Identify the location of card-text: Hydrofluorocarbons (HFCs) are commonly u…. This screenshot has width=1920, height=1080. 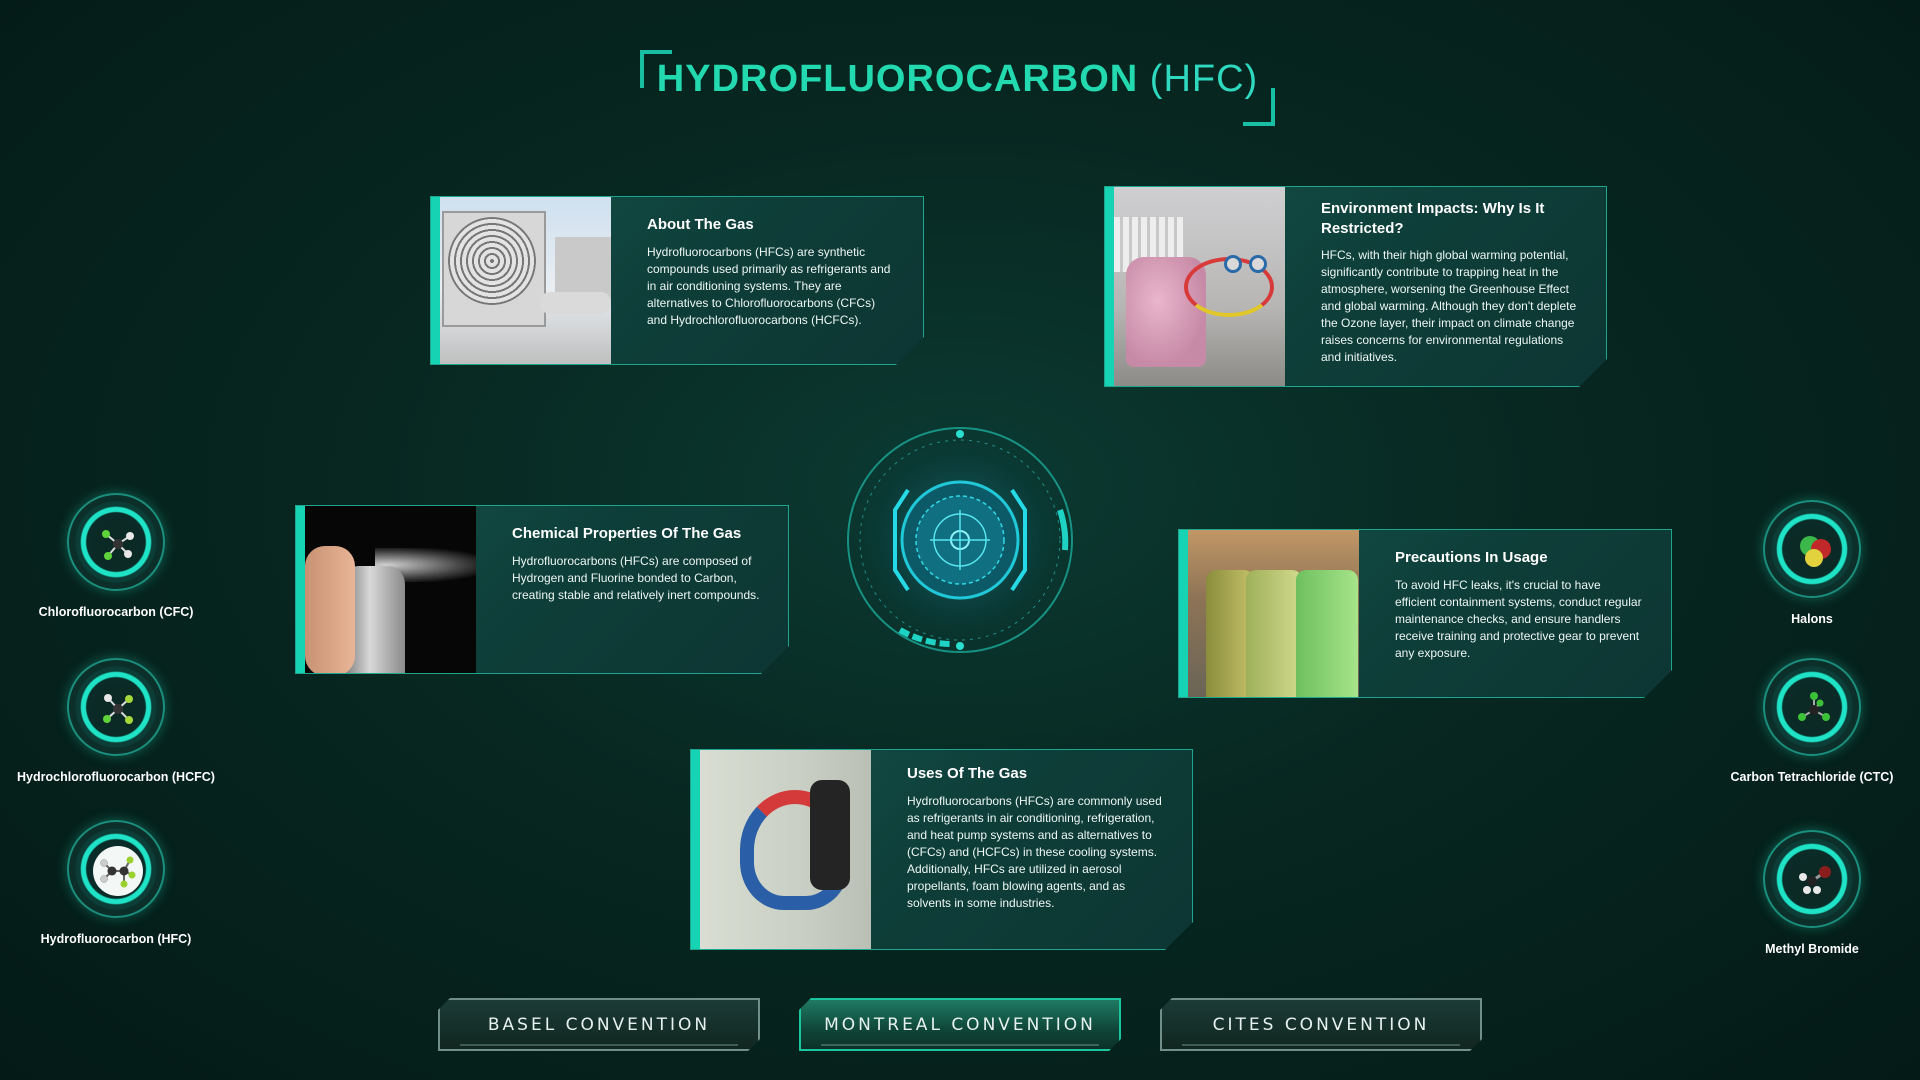
(1034, 851).